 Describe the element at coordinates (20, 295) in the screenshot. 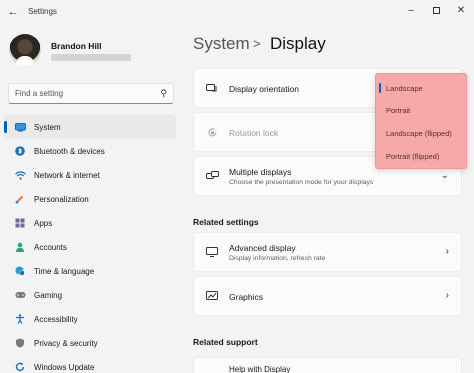

I see `controller-icon` at that location.